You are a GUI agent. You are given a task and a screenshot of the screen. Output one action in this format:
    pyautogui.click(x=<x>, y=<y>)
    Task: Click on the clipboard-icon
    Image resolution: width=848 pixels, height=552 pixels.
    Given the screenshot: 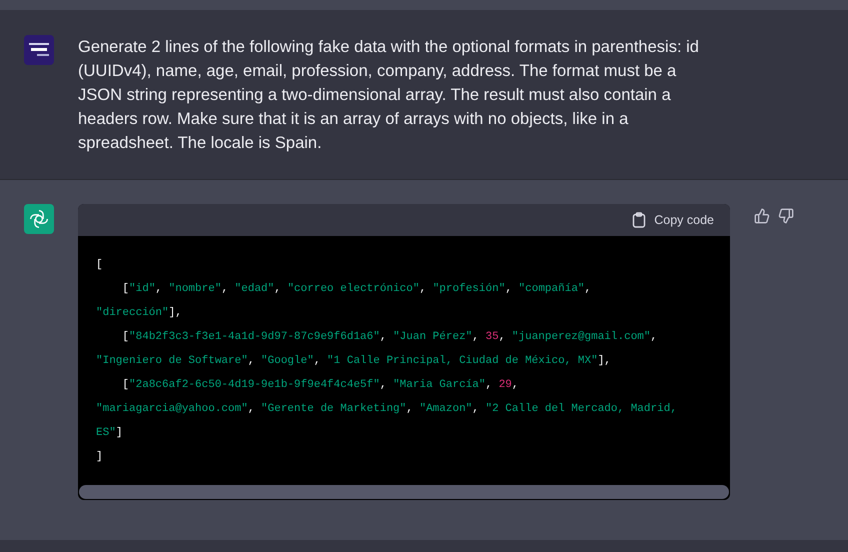 What is the action you would take?
    pyautogui.click(x=639, y=220)
    